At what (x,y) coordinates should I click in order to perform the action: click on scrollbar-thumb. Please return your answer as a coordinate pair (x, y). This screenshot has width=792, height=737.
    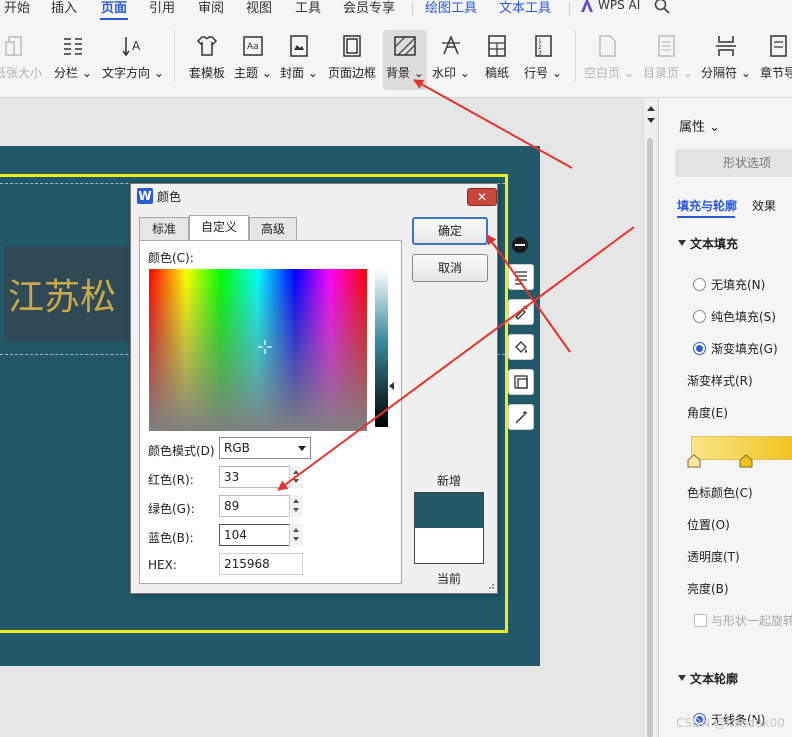
    Looking at the image, I should click on (650, 437).